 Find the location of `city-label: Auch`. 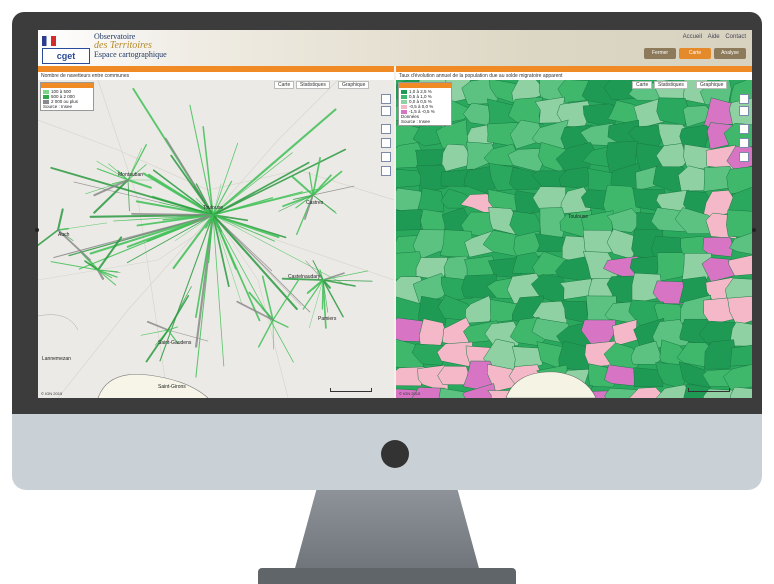

city-label: Auch is located at coordinates (64, 235).